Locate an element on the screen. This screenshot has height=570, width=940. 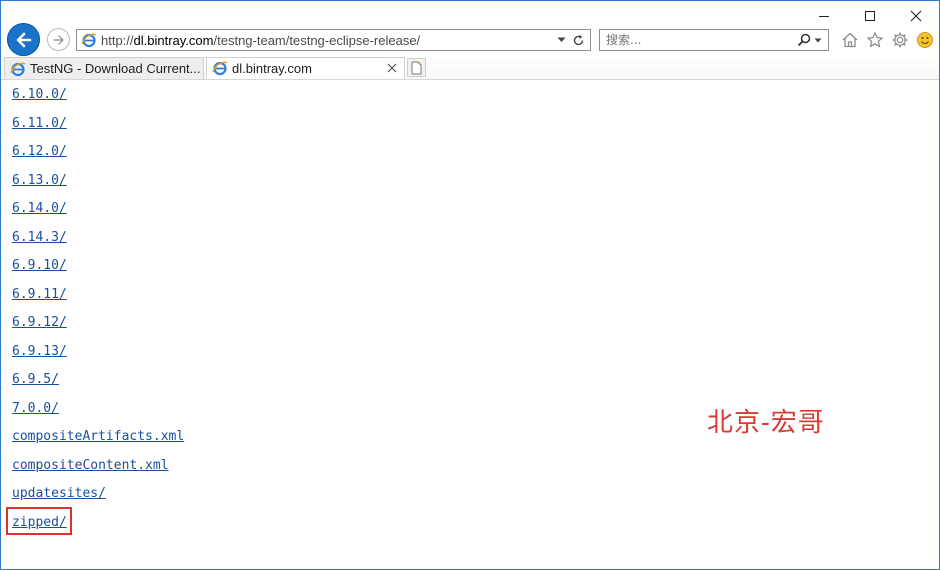
list-item: 6.9.12/ is located at coordinates (98, 322).